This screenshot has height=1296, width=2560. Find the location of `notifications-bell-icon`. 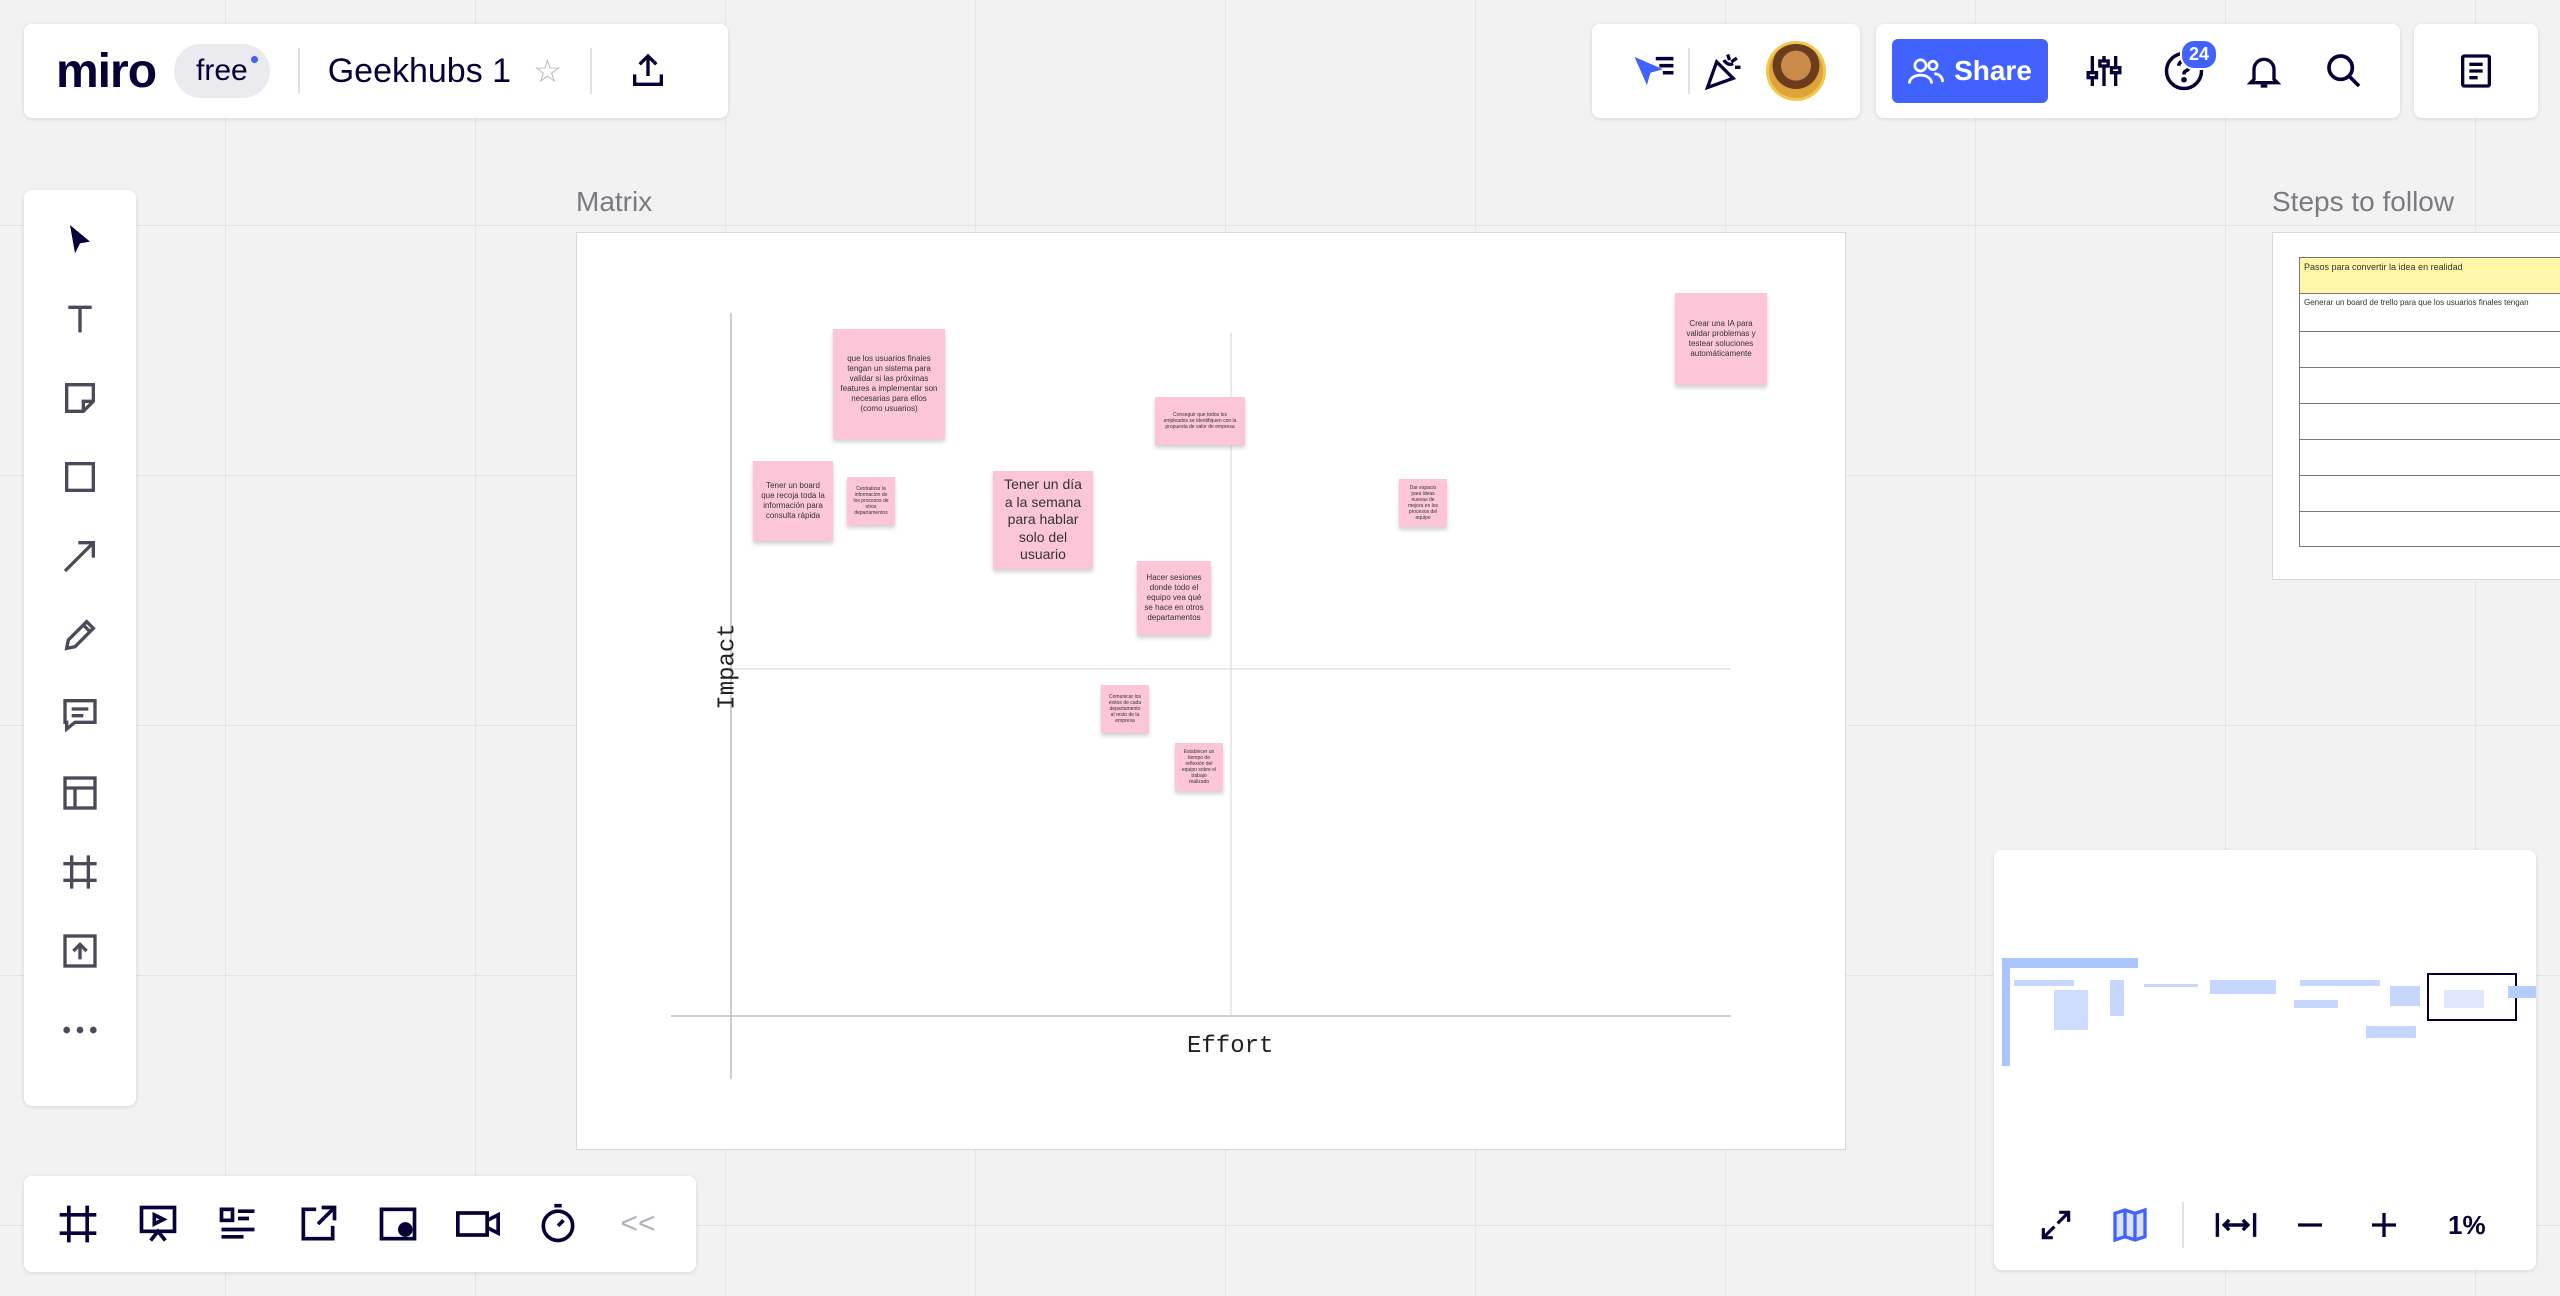

notifications-bell-icon is located at coordinates (2264, 71).